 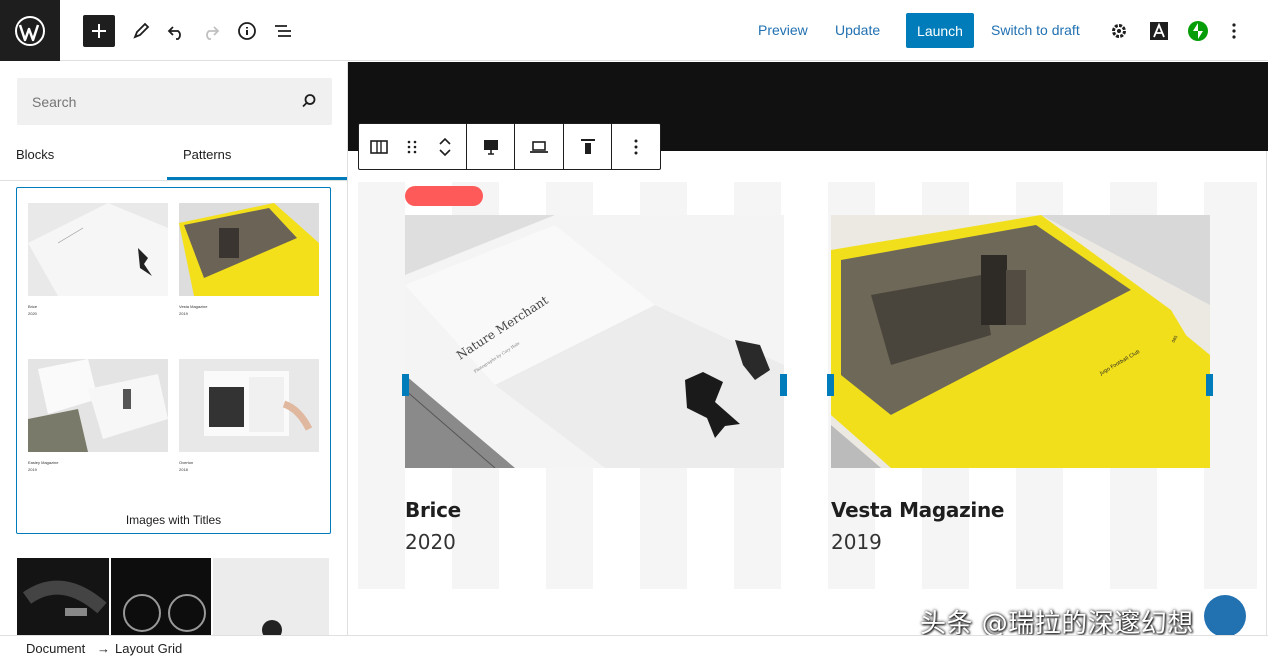 I want to click on desktop-view-icon, so click(x=491, y=146).